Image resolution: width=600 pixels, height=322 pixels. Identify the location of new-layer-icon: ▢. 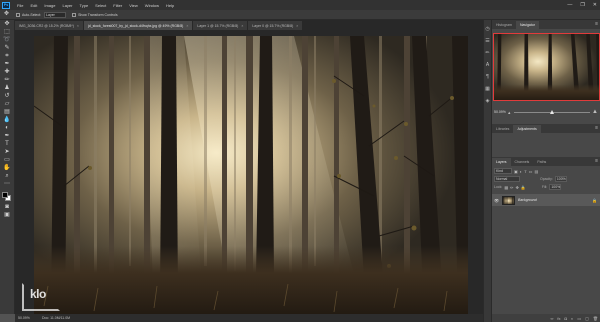
(587, 318).